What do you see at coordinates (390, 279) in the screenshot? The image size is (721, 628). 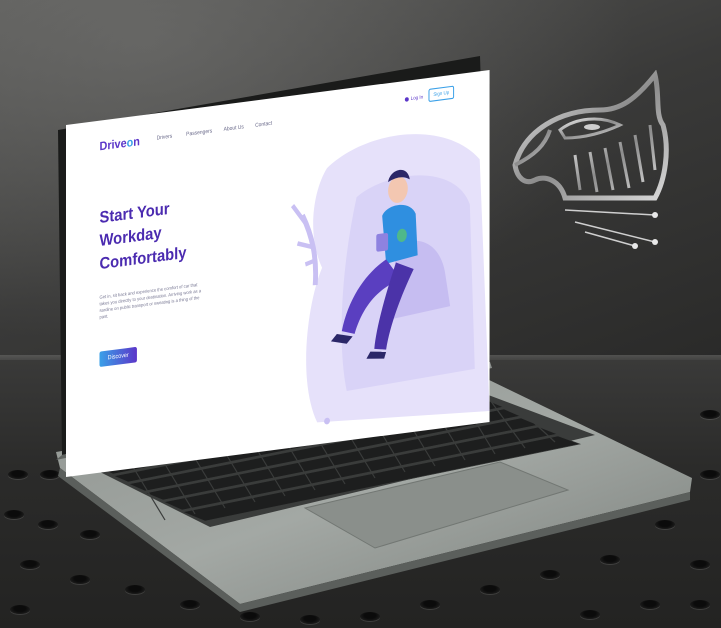 I see `driver-passenger-illustration` at bounding box center [390, 279].